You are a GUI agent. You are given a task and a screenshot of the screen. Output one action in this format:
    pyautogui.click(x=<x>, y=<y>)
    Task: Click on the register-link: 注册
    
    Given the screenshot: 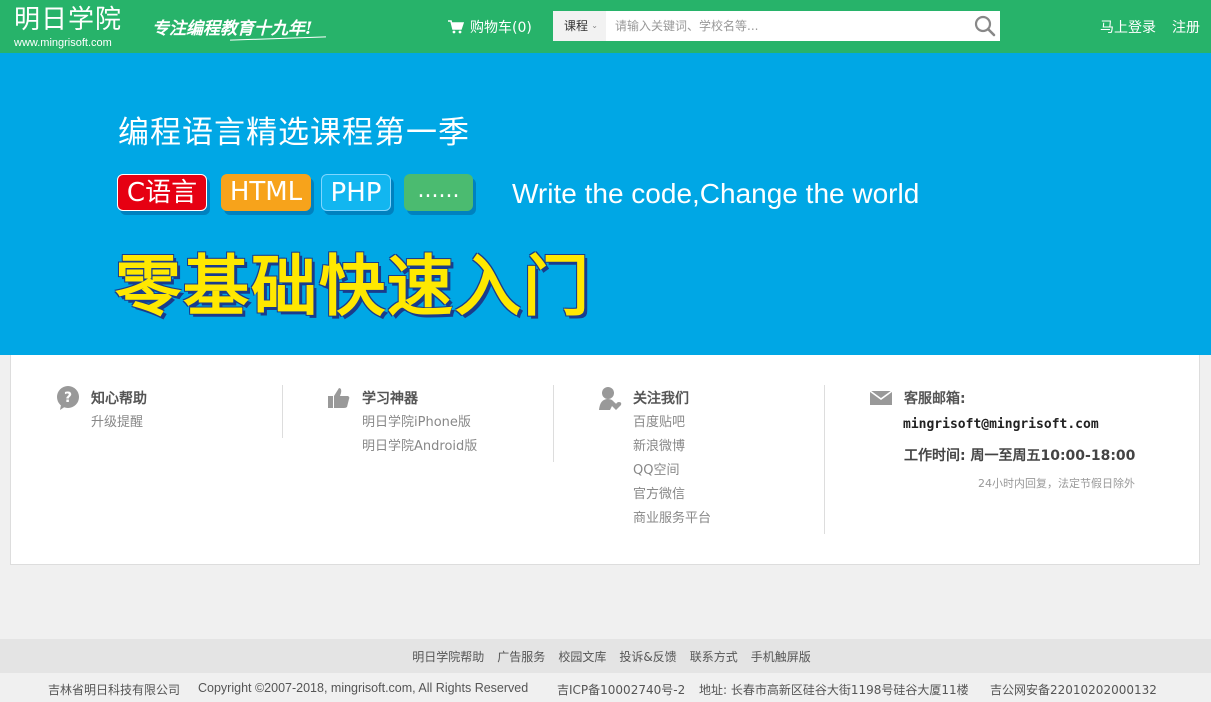 What is the action you would take?
    pyautogui.click(x=1186, y=27)
    